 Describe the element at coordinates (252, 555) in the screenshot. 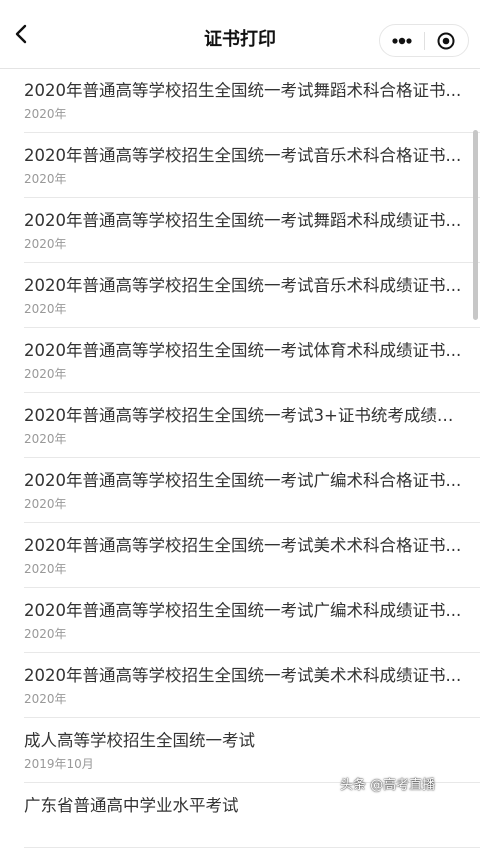

I see `list-item: 2020年普通高等学校招生全国统一考试美术术科合格证书... 2020年` at that location.